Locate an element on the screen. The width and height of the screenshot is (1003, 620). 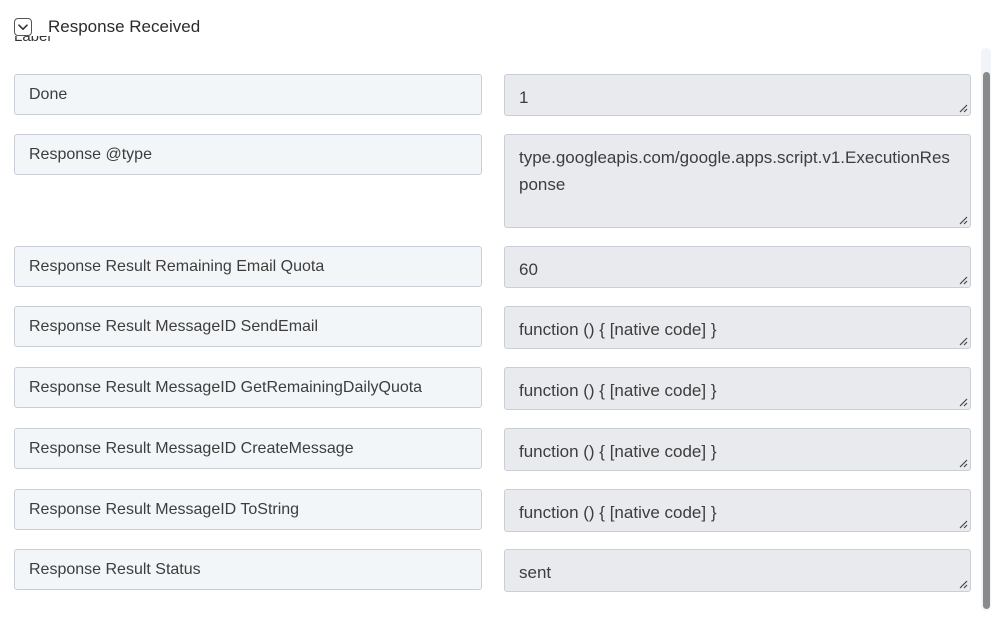
collapse-toggle-button is located at coordinates (23, 27).